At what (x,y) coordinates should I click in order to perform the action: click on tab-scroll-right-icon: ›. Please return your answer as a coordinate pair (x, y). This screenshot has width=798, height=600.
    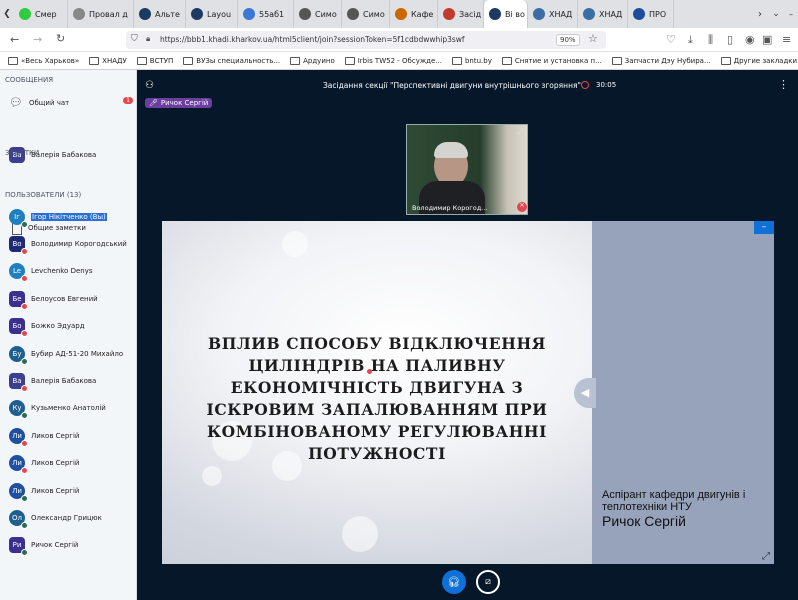
    Looking at the image, I should click on (760, 14).